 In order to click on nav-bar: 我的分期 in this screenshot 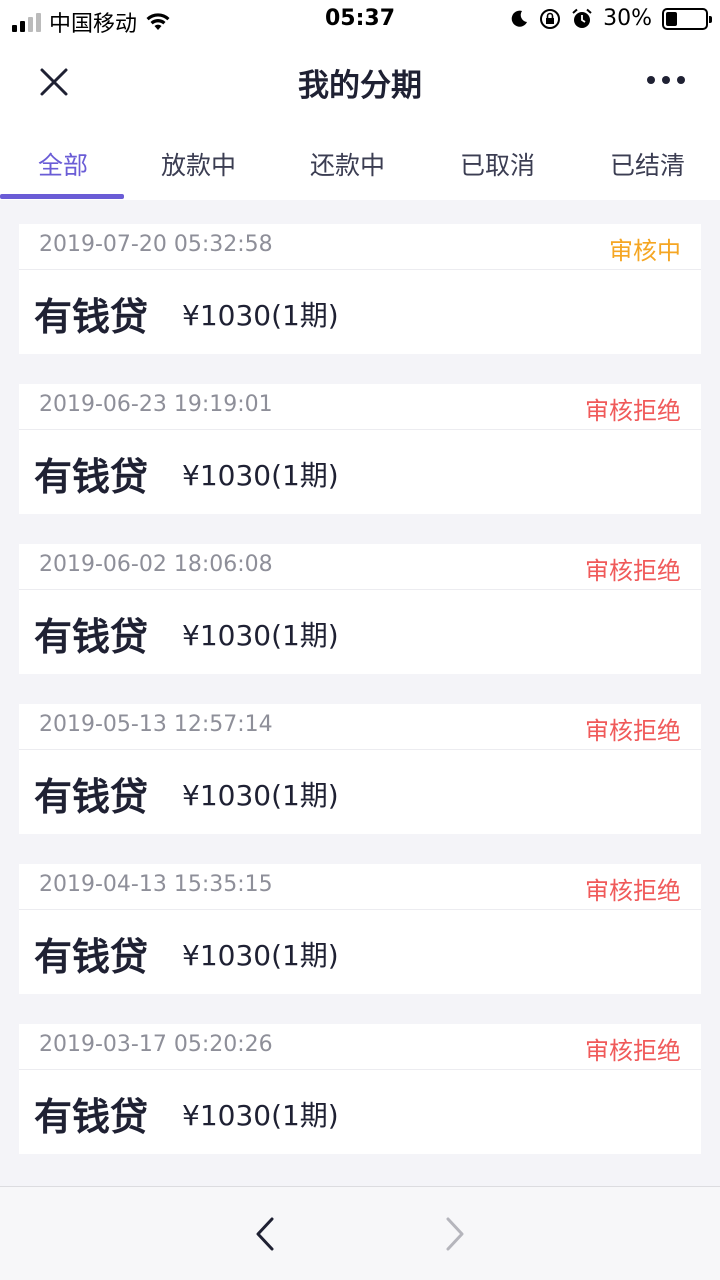, I will do `click(360, 81)`.